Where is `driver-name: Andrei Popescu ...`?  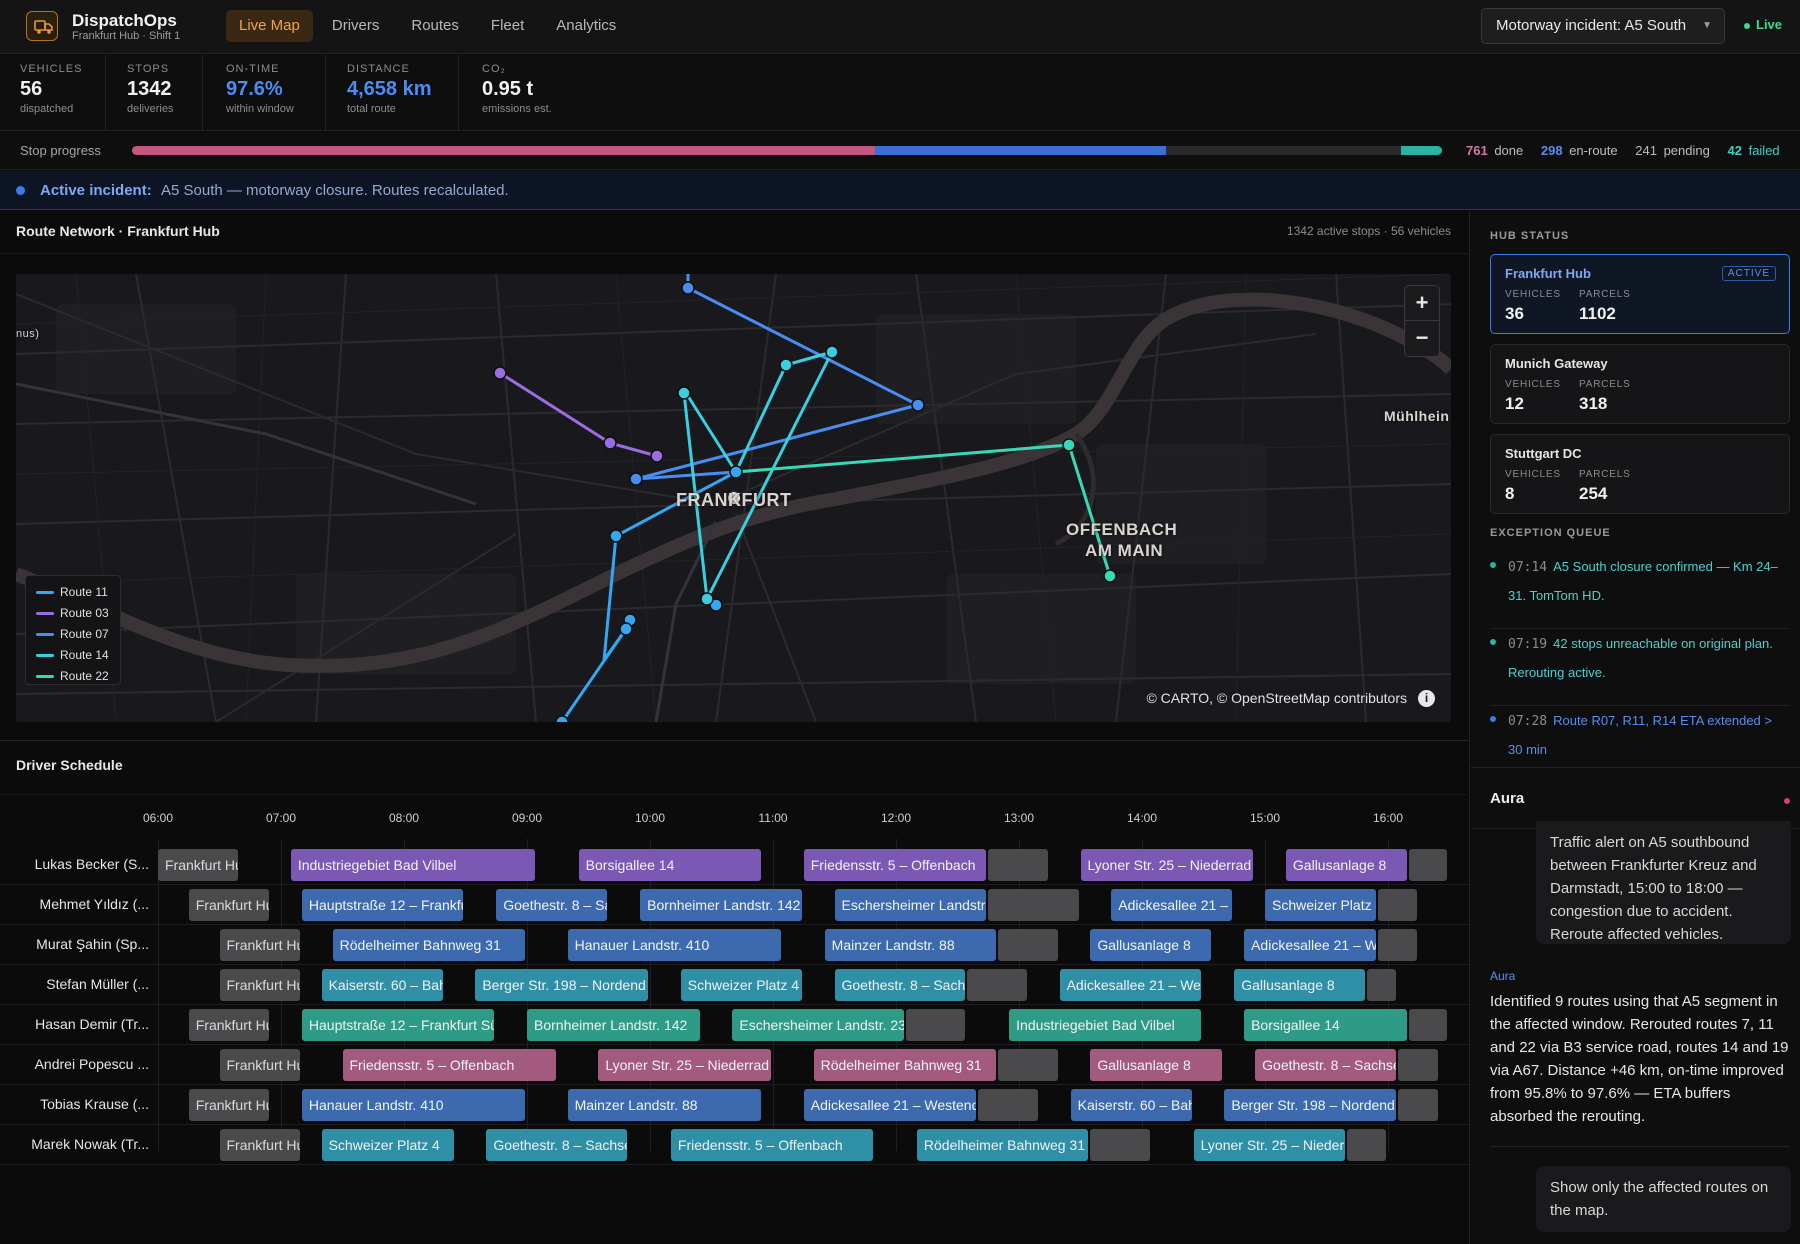
driver-name: Andrei Popescu ... is located at coordinates (74, 1064).